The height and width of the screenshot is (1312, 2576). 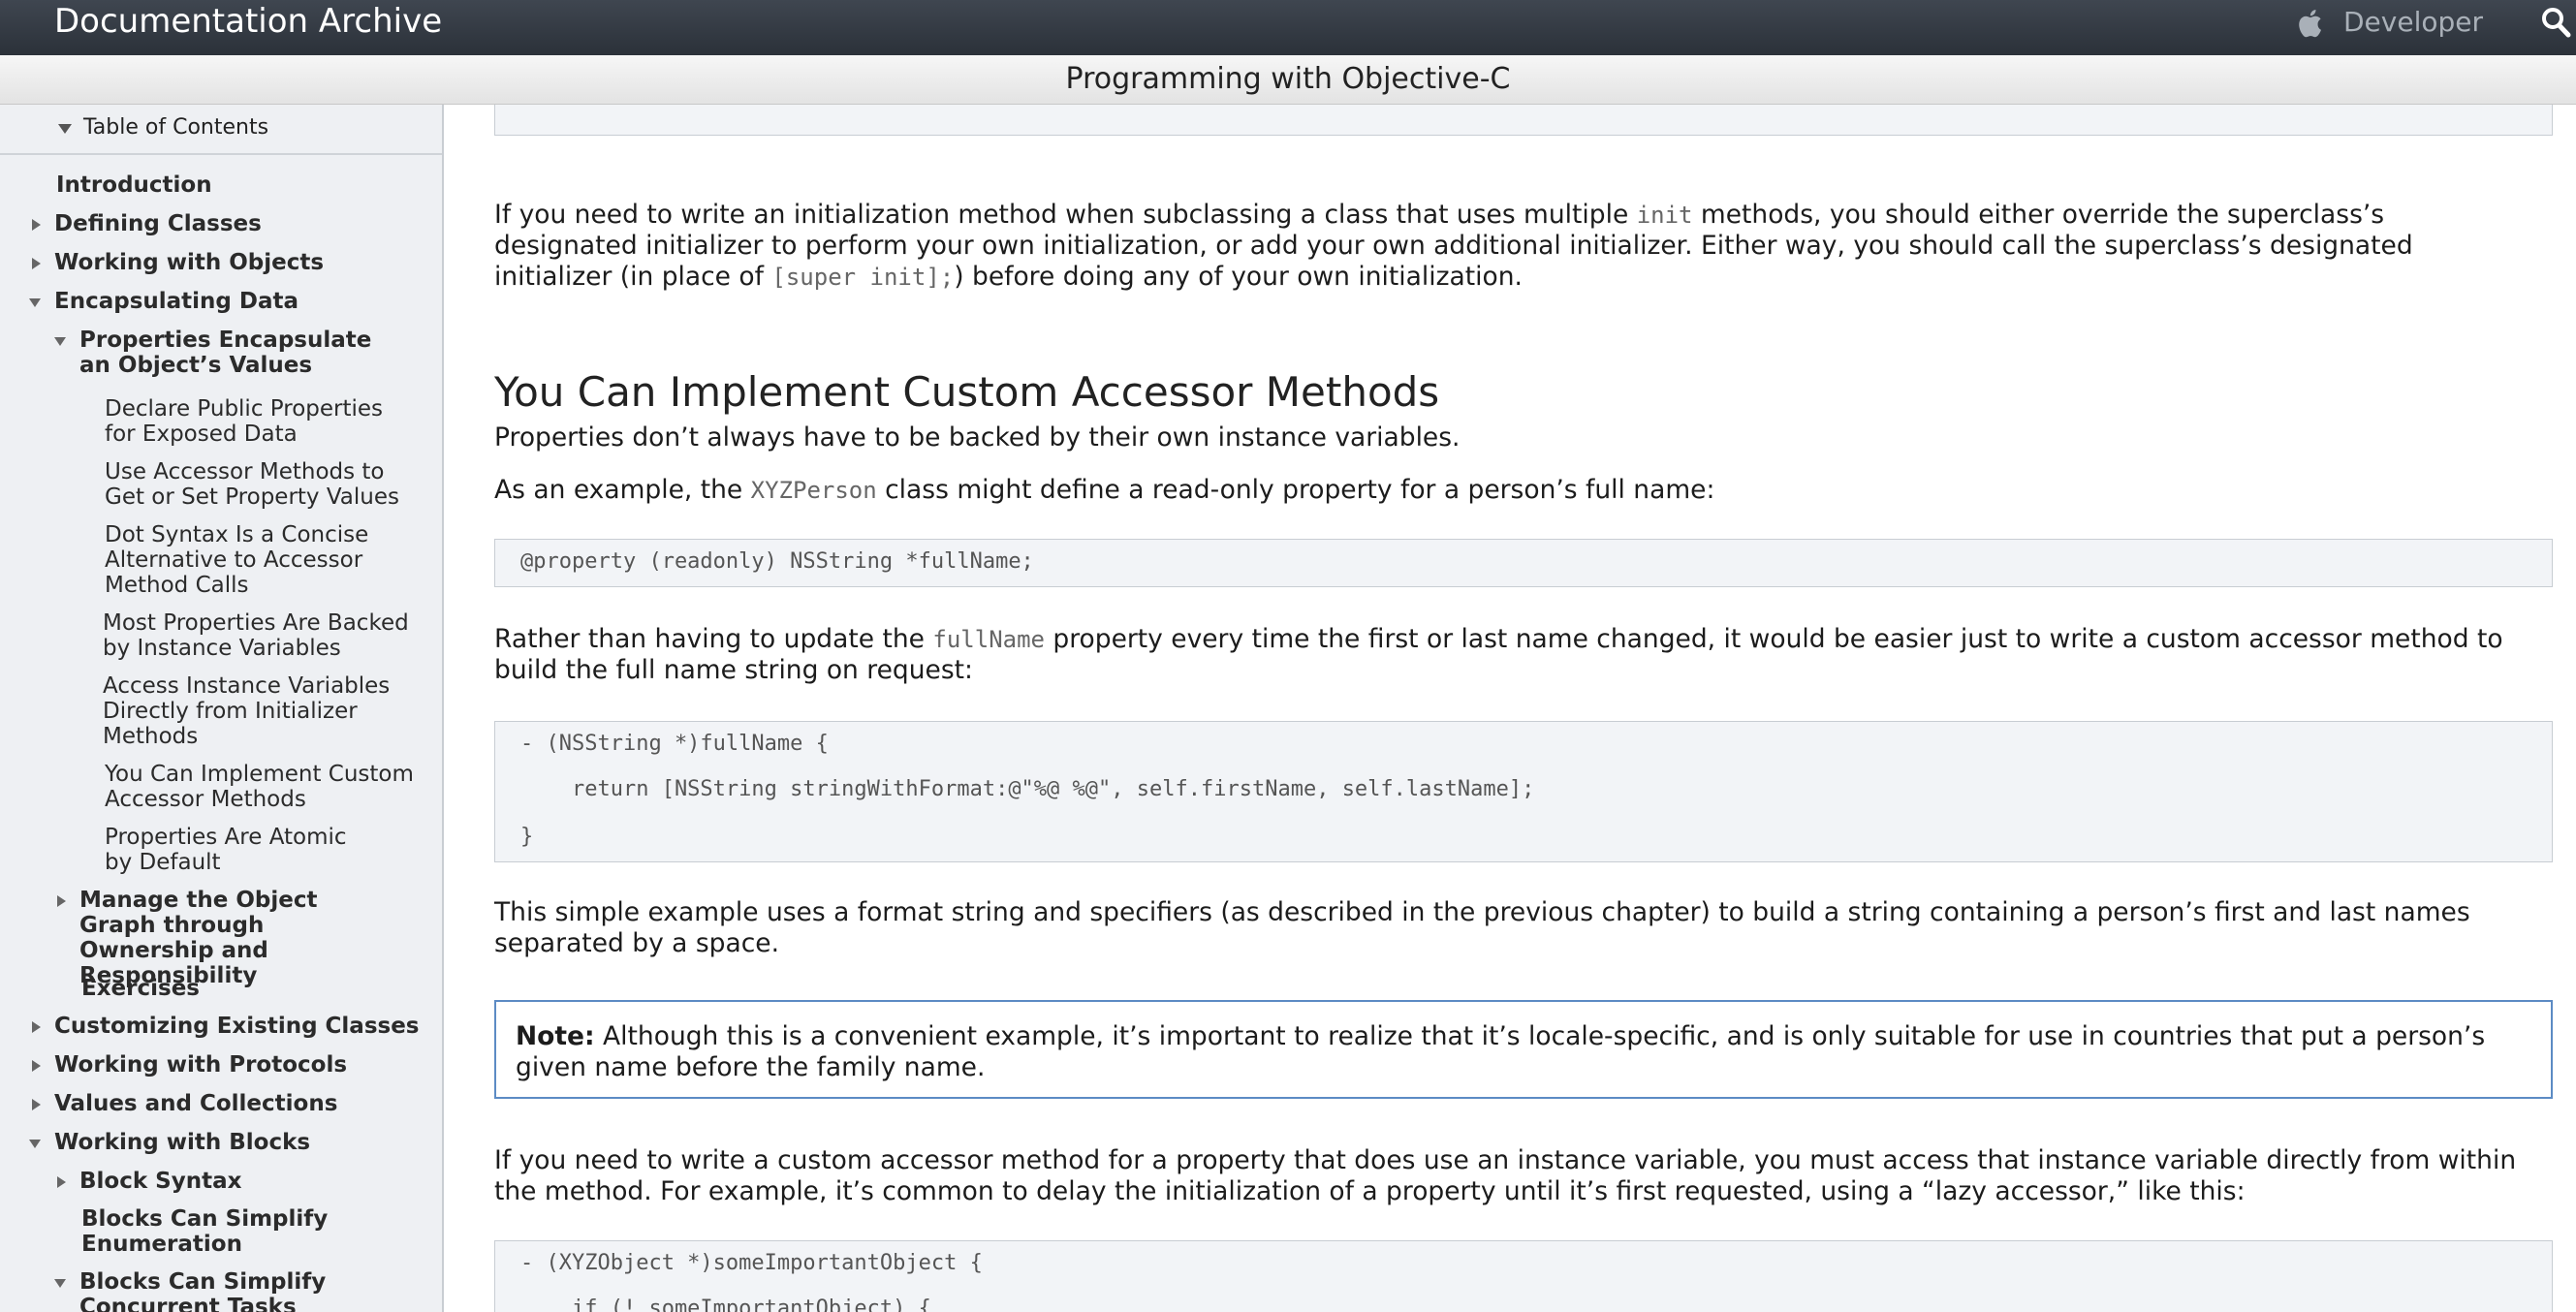 I want to click on toc-item-blocks-simplify-concurrent: Blocks Can Simplify Concurrent Tasks, so click(x=210, y=1290).